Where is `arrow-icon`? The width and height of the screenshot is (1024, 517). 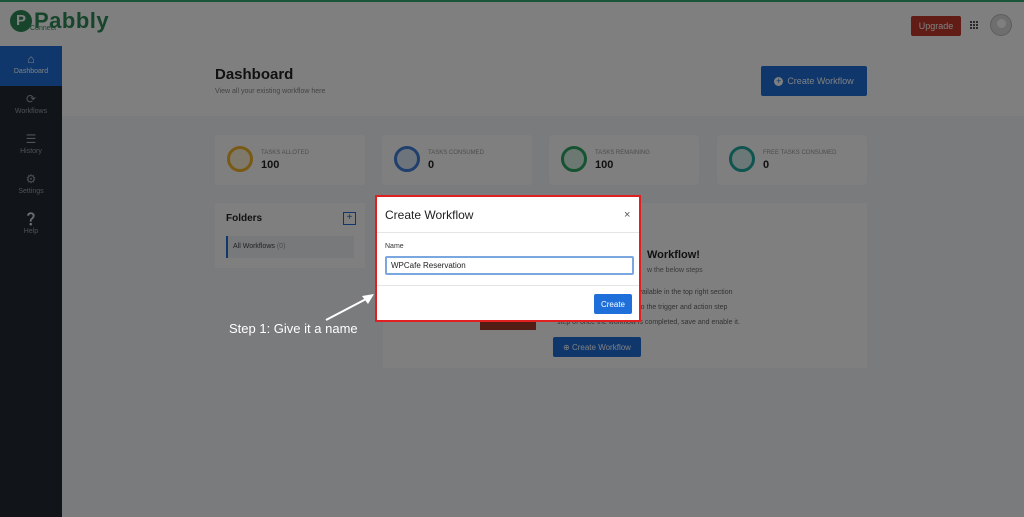 arrow-icon is located at coordinates (349, 307).